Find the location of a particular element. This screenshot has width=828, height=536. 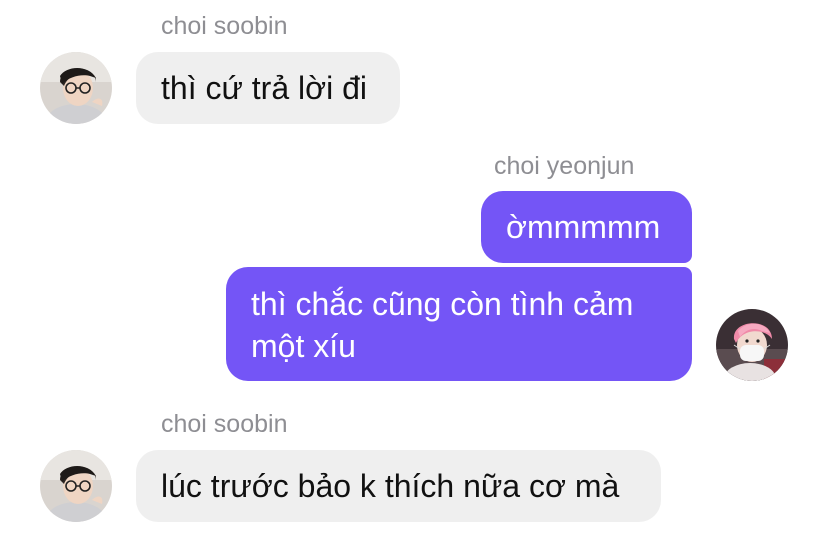

message-text: lúc trước bảo k thích nữa cơ mà is located at coordinates (390, 486).